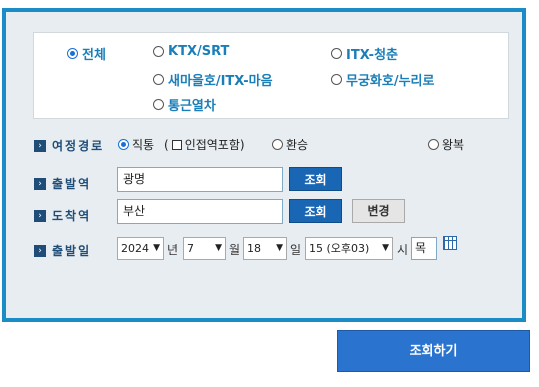 The width and height of the screenshot is (539, 387). I want to click on year-value: 2024, so click(135, 248).